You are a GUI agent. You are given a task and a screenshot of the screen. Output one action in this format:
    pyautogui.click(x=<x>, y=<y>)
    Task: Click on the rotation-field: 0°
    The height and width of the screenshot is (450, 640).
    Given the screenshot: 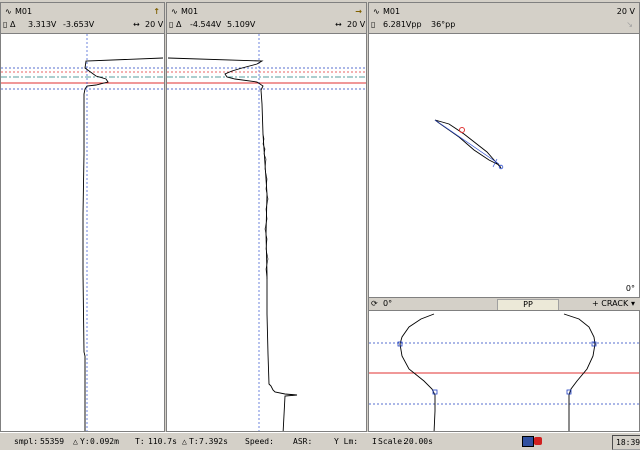 What is the action you would take?
    pyautogui.click(x=387, y=304)
    